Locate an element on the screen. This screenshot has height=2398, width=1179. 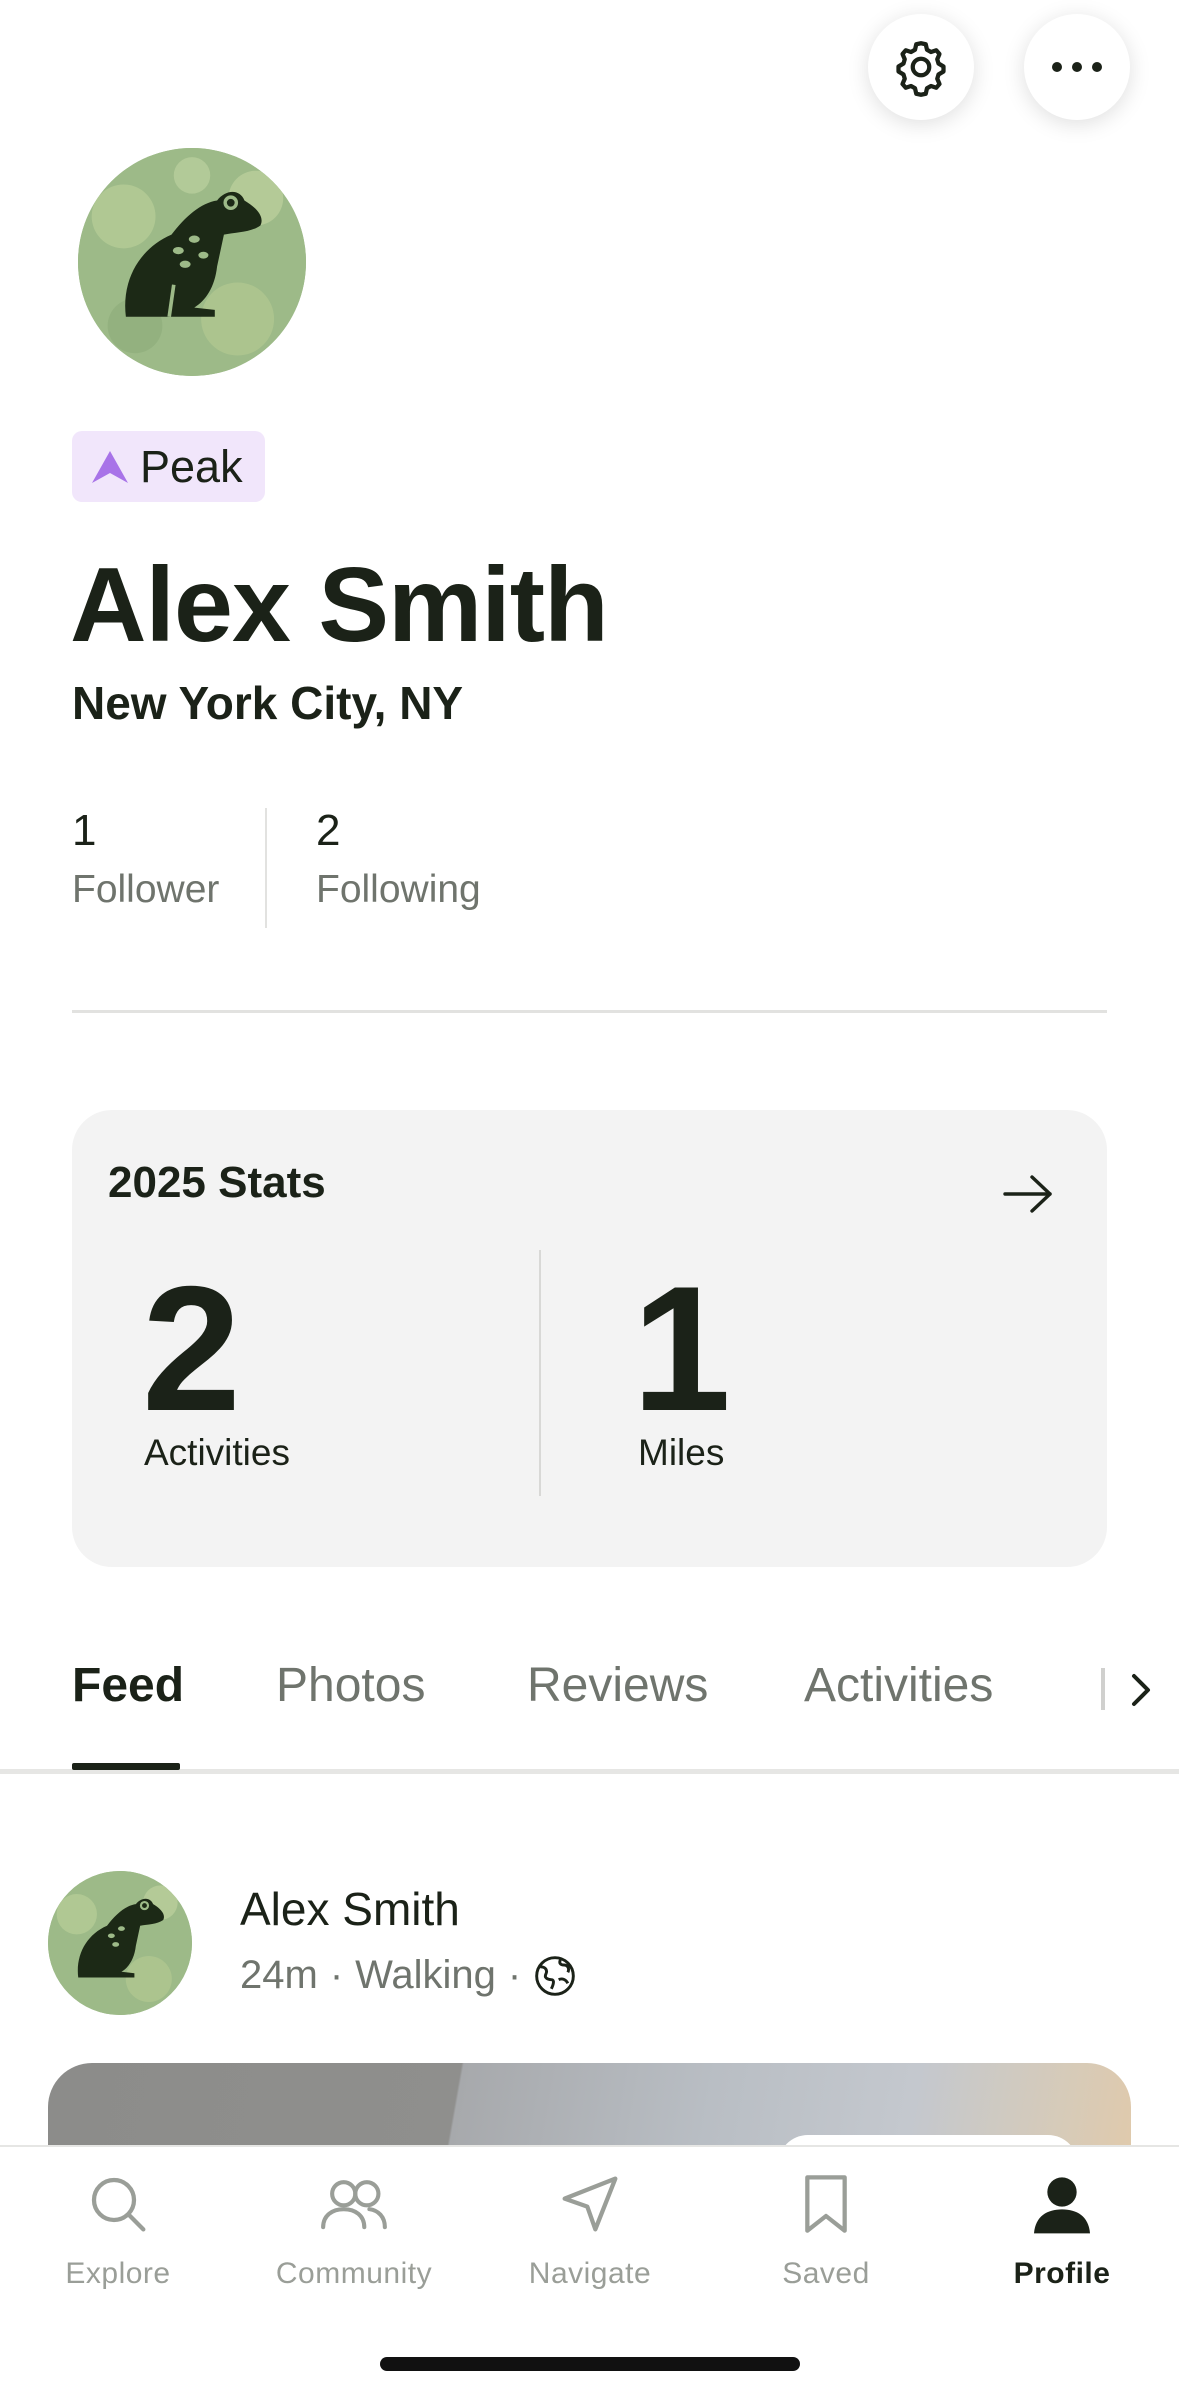
miles-value: 1 is located at coordinates (681, 1348).